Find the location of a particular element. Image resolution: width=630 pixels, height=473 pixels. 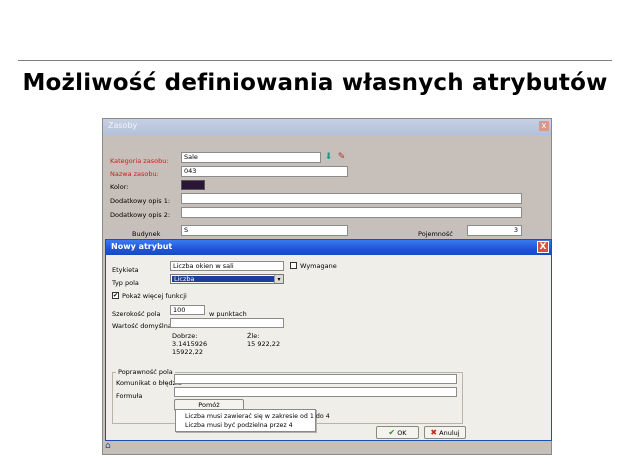

anuluj-button: ✖ Anuluj is located at coordinates (445, 432).